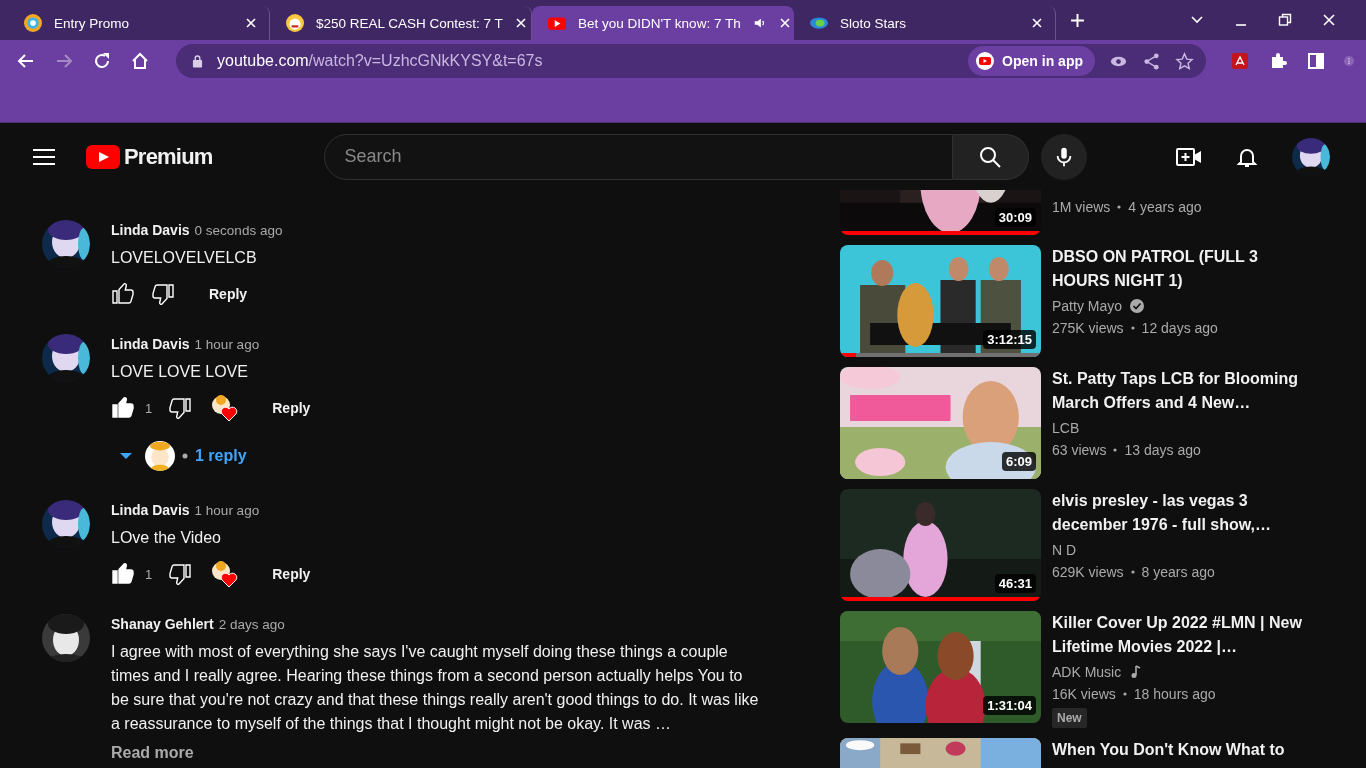 The height and width of the screenshot is (768, 1366). Describe the element at coordinates (1151, 61) in the screenshot. I see `share-icon` at that location.